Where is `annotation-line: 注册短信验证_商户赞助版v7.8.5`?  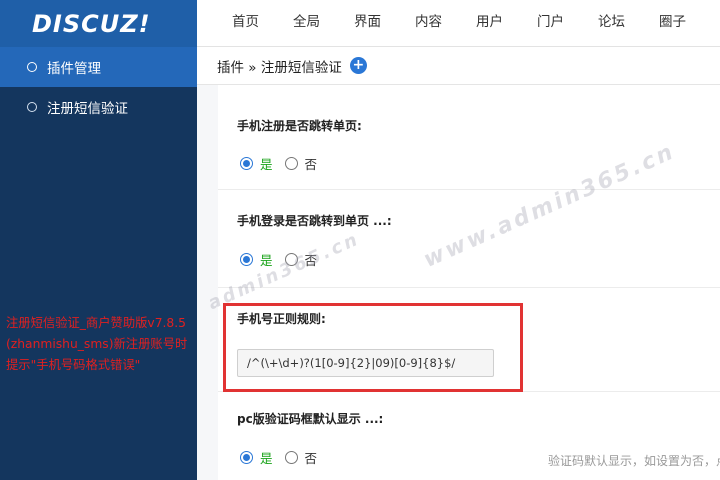 annotation-line: 注册短信验证_商户赞助版v7.8.5 is located at coordinates (96, 323).